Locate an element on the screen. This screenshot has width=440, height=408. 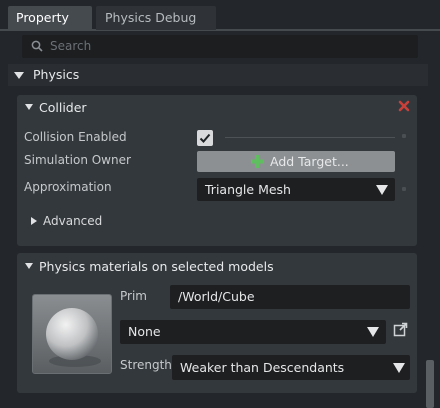
scrollbar-thumb is located at coordinates (430, 384).